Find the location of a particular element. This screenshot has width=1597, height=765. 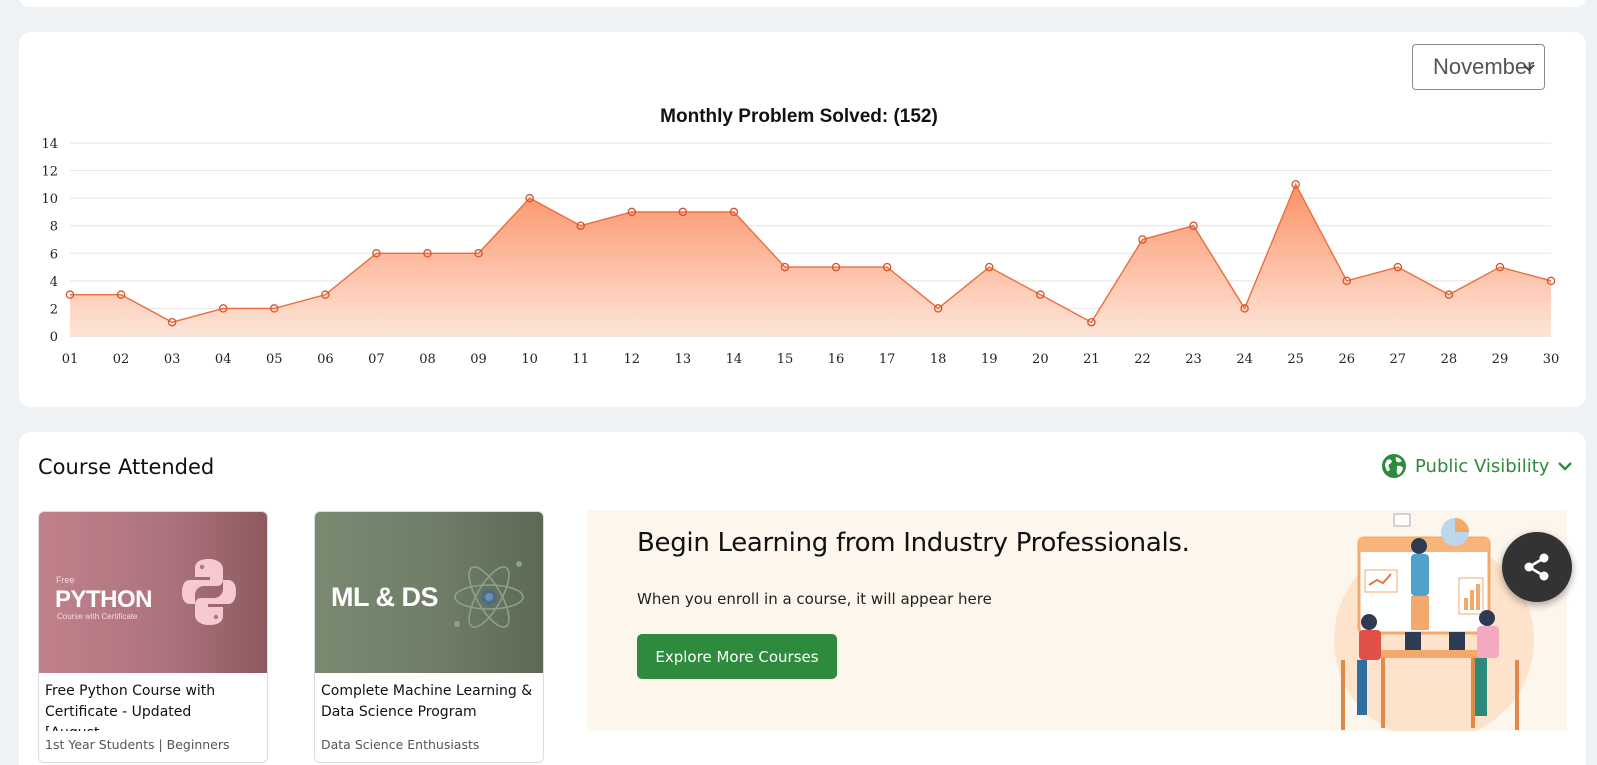

x-tick-label: 29 is located at coordinates (1500, 359).